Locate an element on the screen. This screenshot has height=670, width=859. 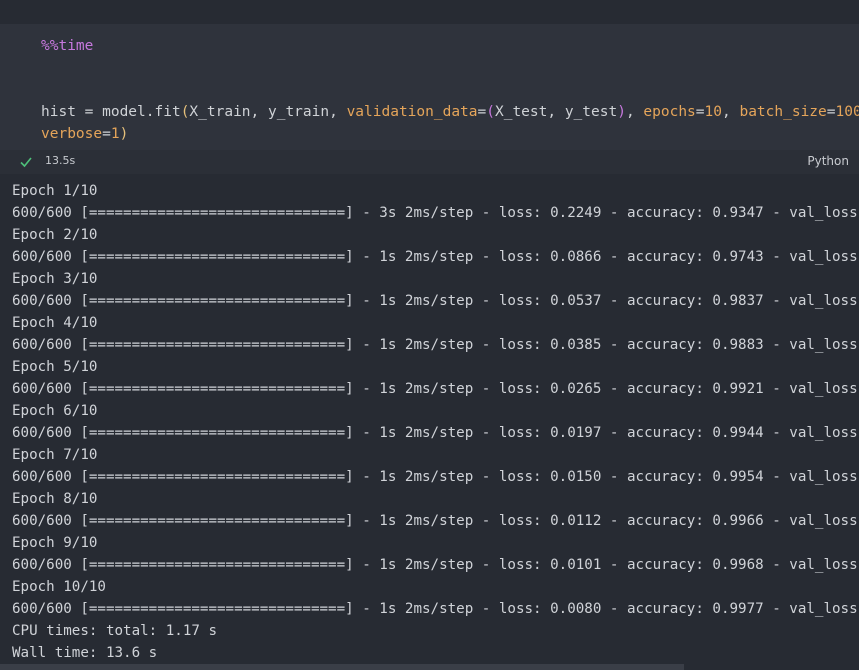
code-token: ( is located at coordinates (490, 112).